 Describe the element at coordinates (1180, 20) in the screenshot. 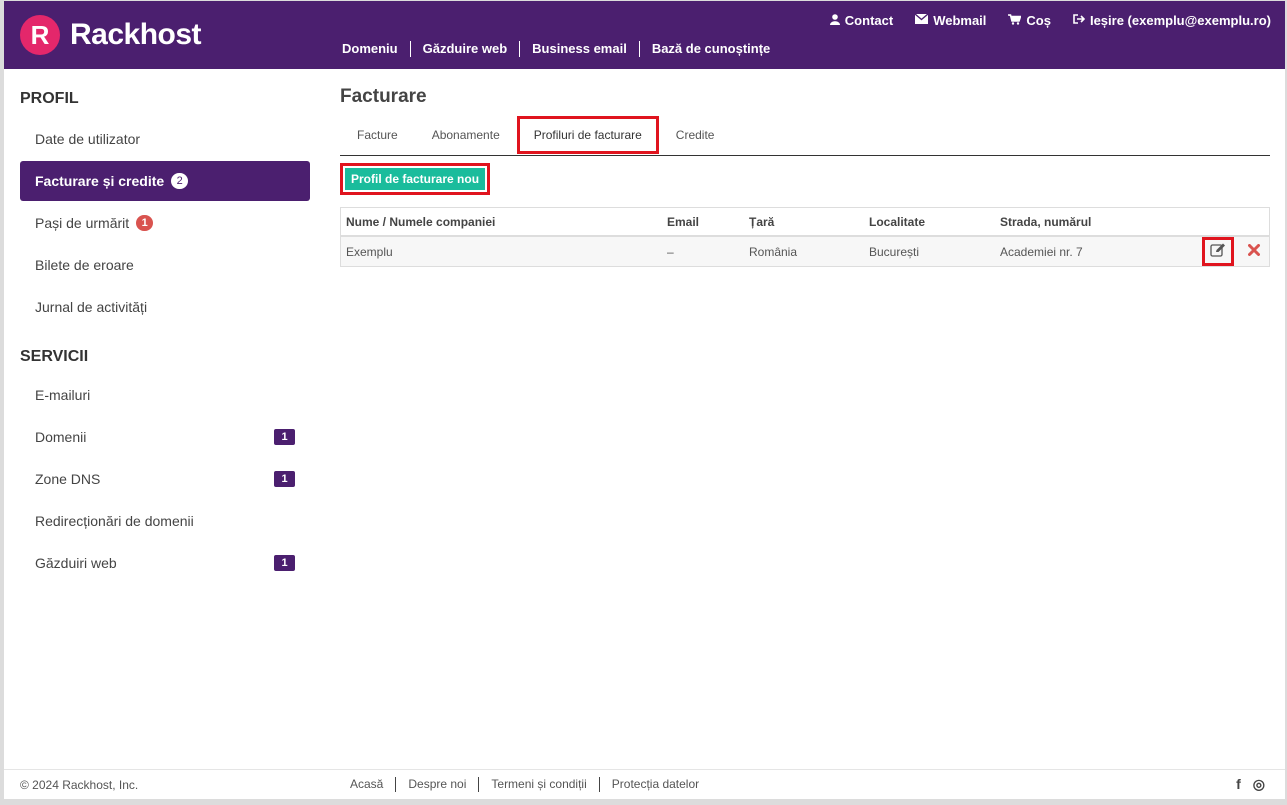

I see `logout-label: Ieșire (exemplu@exemplu.ro)` at that location.